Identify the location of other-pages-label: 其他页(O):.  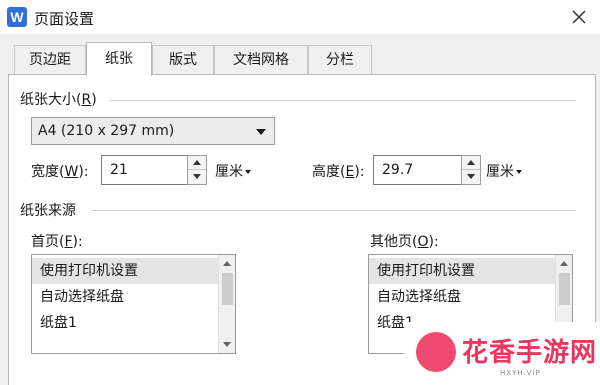
(404, 242).